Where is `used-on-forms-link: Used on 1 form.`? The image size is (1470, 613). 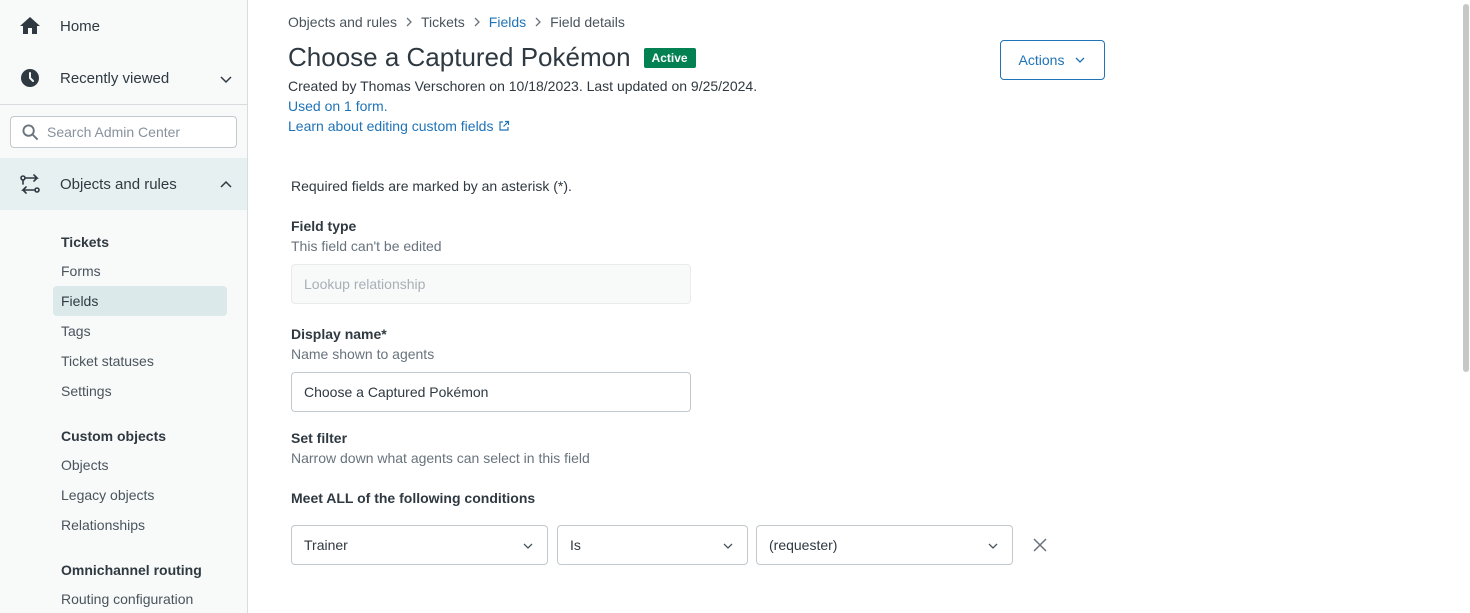 used-on-forms-link: Used on 1 form. is located at coordinates (338, 106).